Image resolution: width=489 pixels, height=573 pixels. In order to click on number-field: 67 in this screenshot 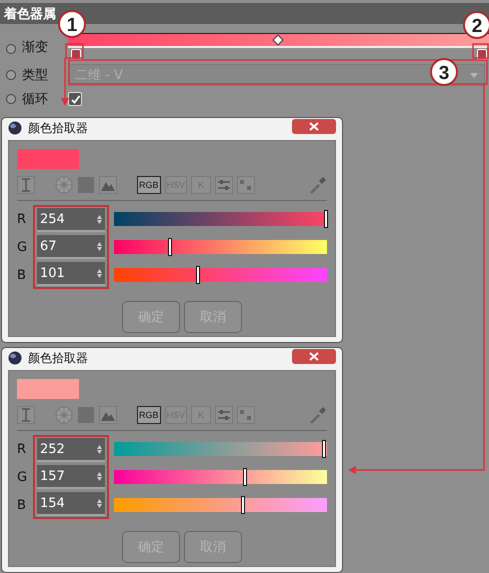, I will do `click(71, 247)`.